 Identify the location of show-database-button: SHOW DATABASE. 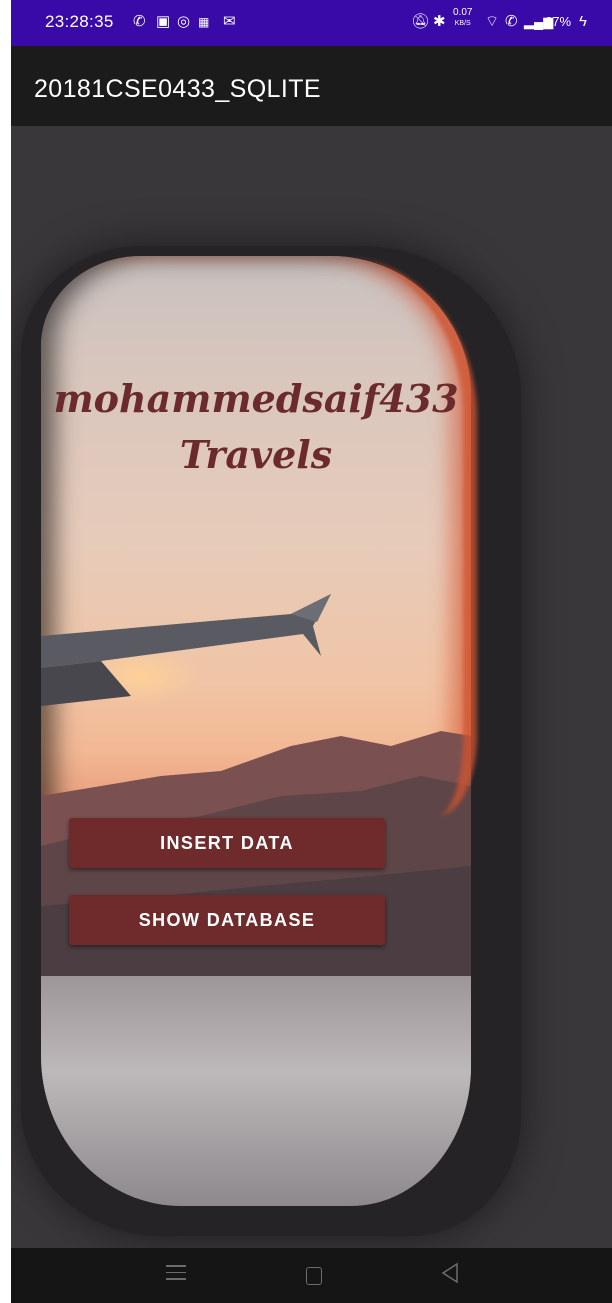
(227, 920).